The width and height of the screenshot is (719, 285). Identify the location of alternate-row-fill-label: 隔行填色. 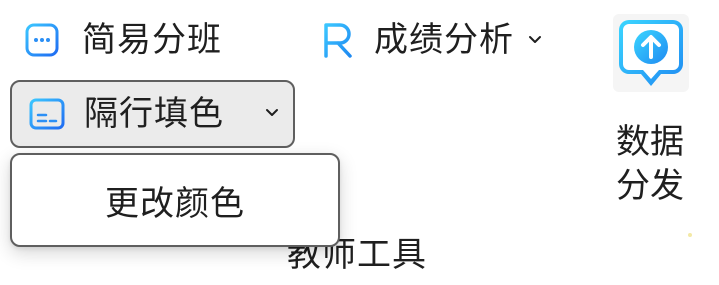
(154, 114).